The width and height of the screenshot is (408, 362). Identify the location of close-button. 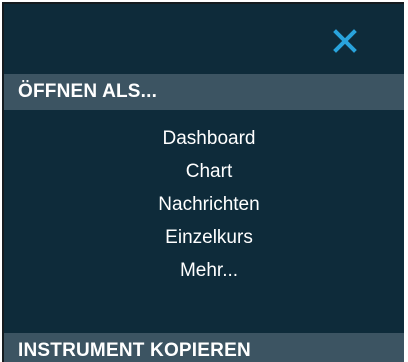
(345, 41).